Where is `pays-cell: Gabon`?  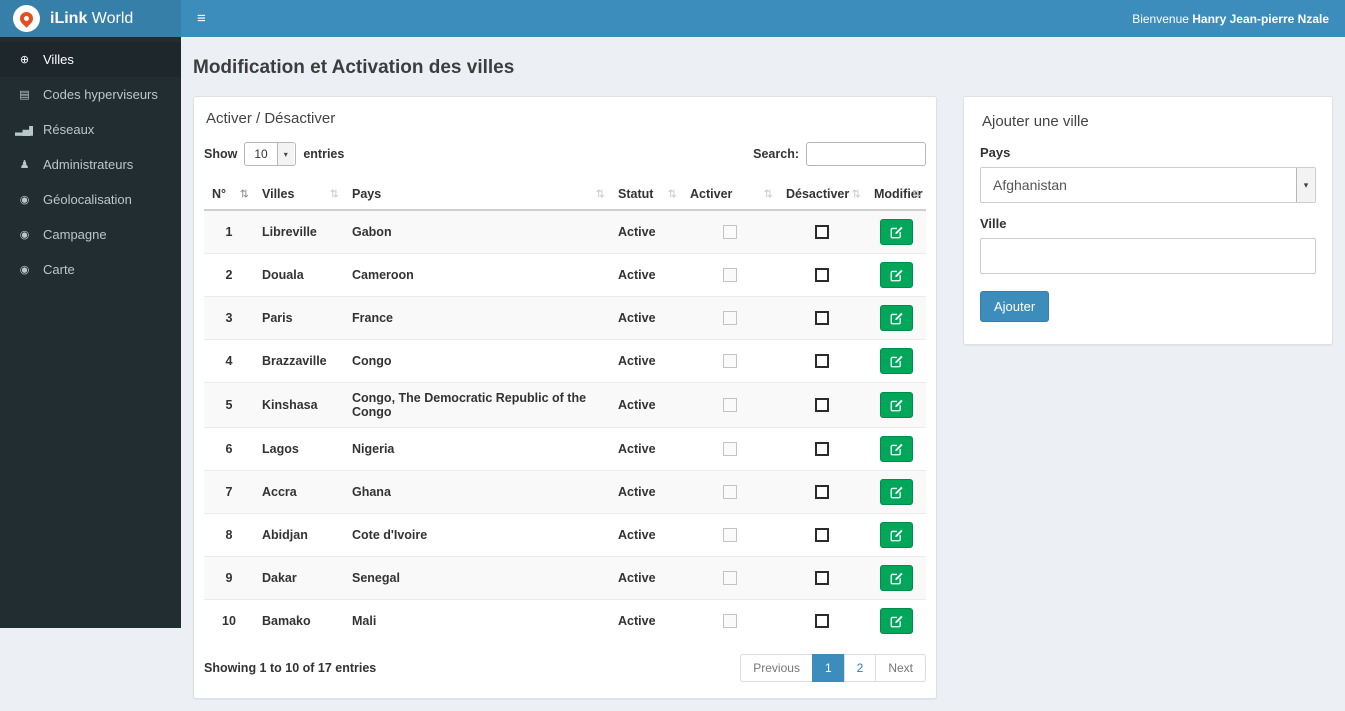
pays-cell: Gabon is located at coordinates (477, 231).